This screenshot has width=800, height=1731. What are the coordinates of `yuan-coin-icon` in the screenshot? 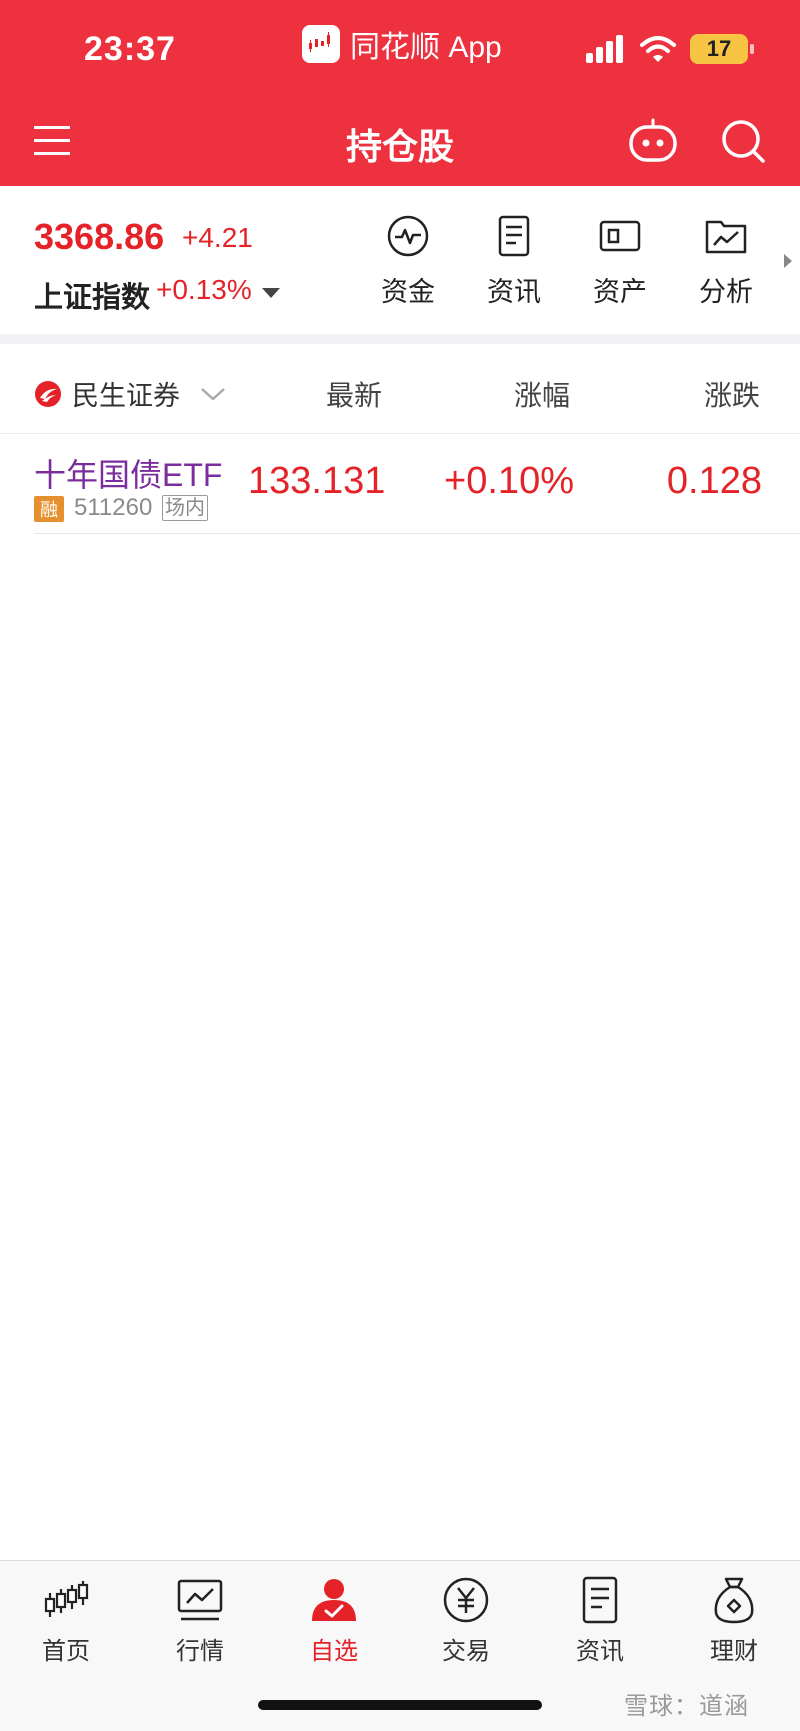 It's located at (466, 1600).